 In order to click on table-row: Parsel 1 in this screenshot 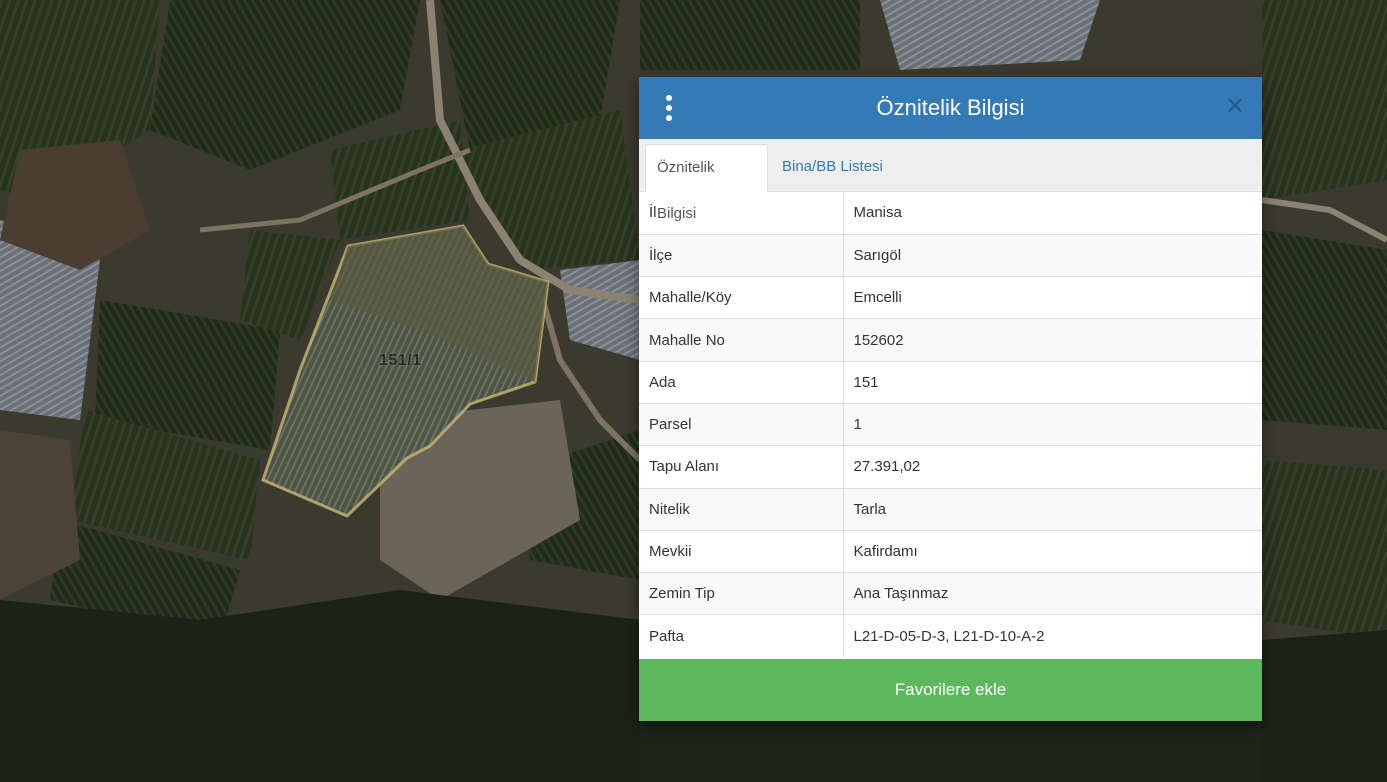, I will do `click(950, 424)`.